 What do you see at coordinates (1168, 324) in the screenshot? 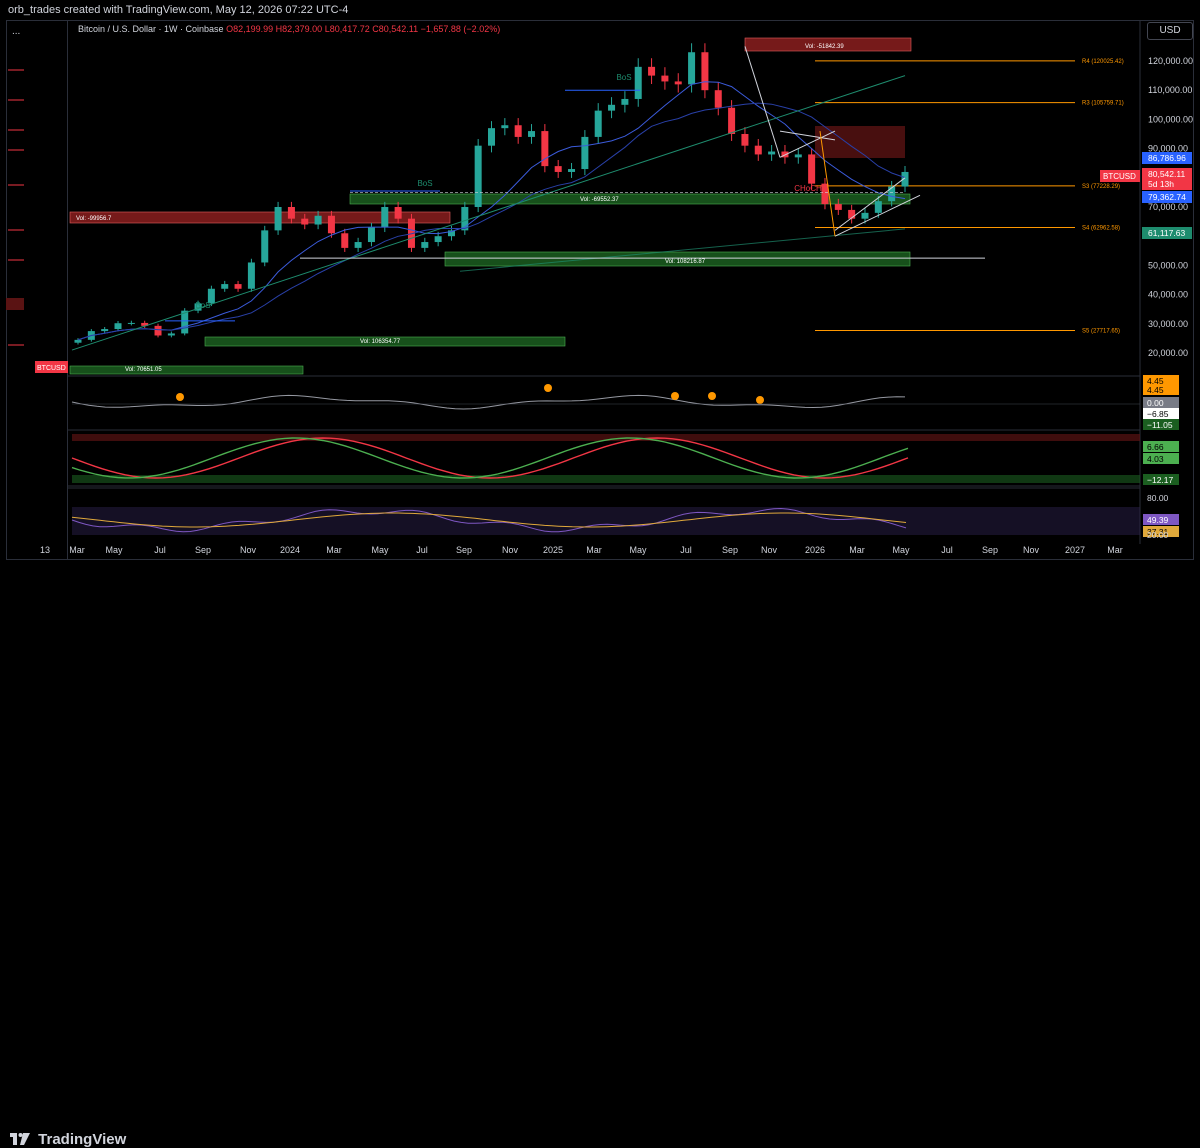
I see `y-tick-label: 30,000.00` at bounding box center [1168, 324].